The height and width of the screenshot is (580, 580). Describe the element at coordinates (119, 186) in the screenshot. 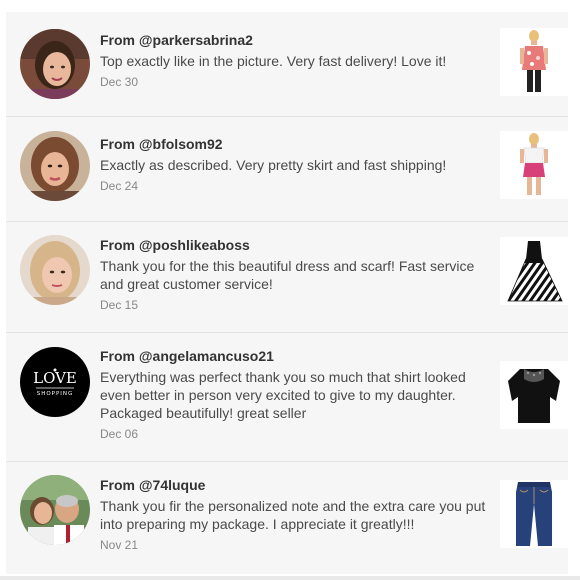

I see `review-date: Dec 24` at that location.